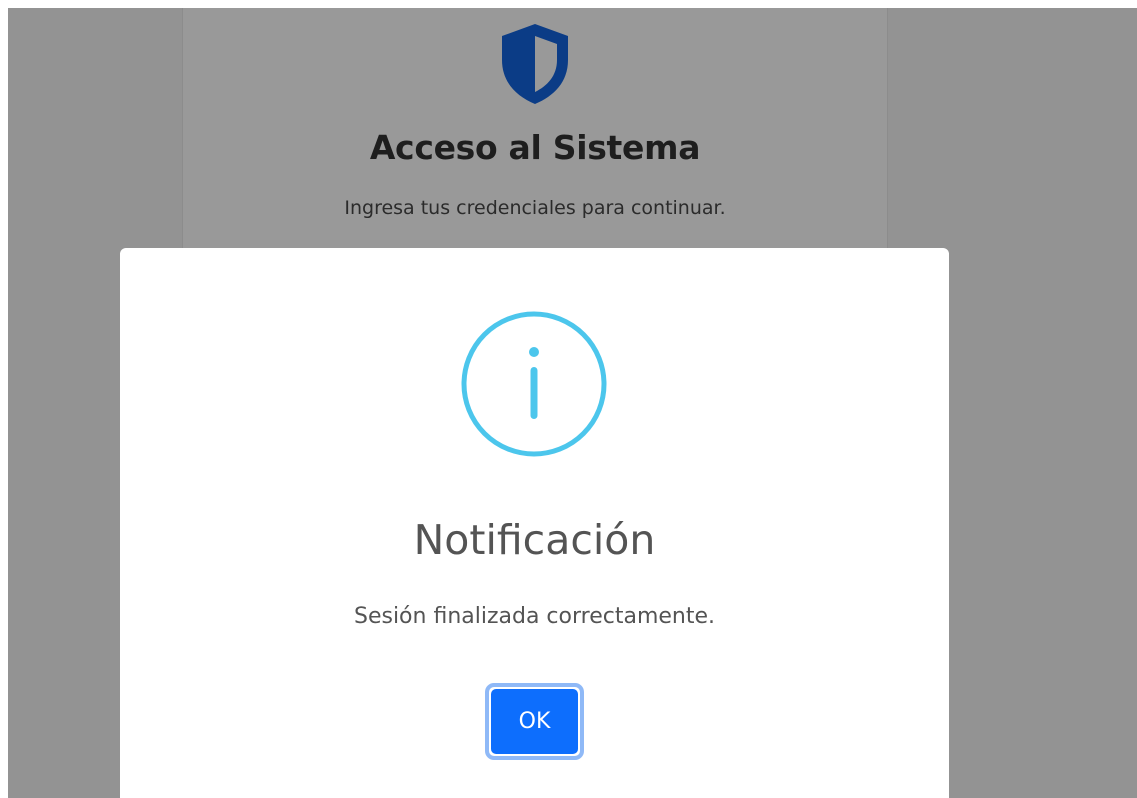 This screenshot has height=798, width=1137. Describe the element at coordinates (535, 208) in the screenshot. I see `login-subtitle: Ingresa tus credenciales para continuar.` at that location.